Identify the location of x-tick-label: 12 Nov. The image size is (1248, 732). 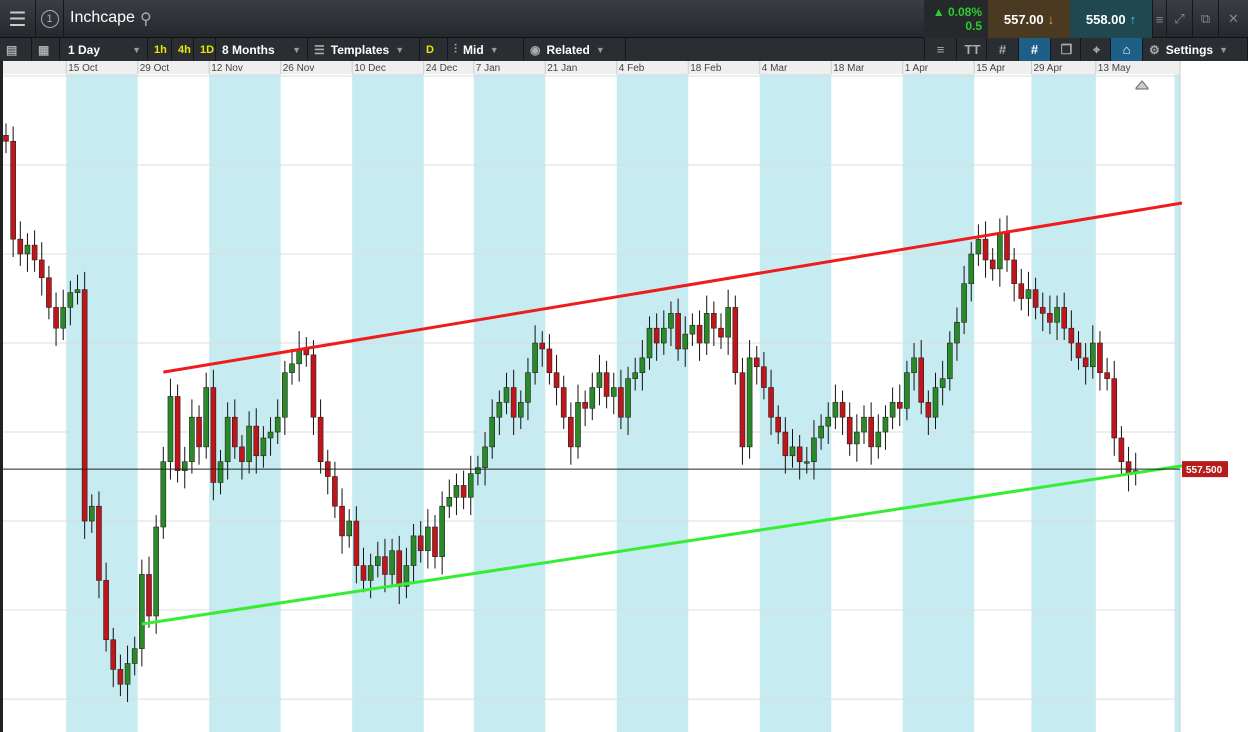
(227, 68).